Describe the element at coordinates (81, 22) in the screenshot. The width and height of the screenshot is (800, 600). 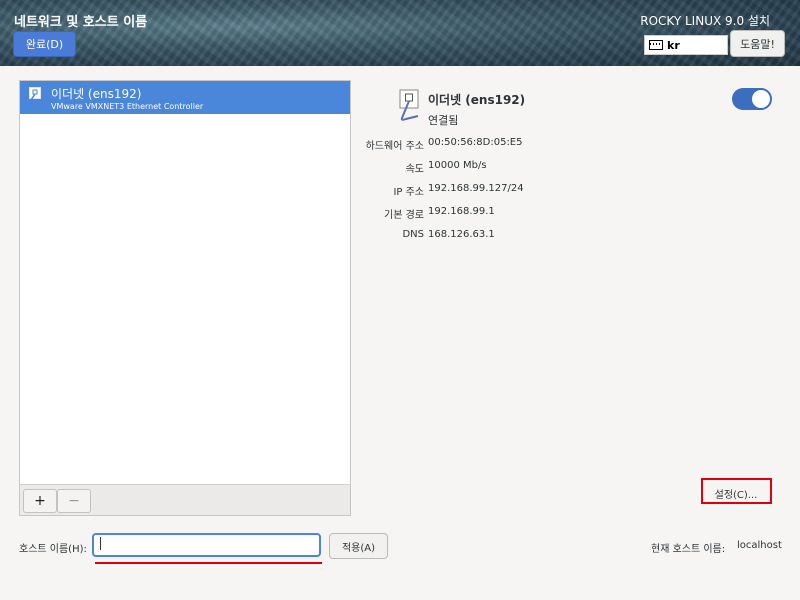
I see `page-title: 네트워크 및 호스트 이름` at that location.